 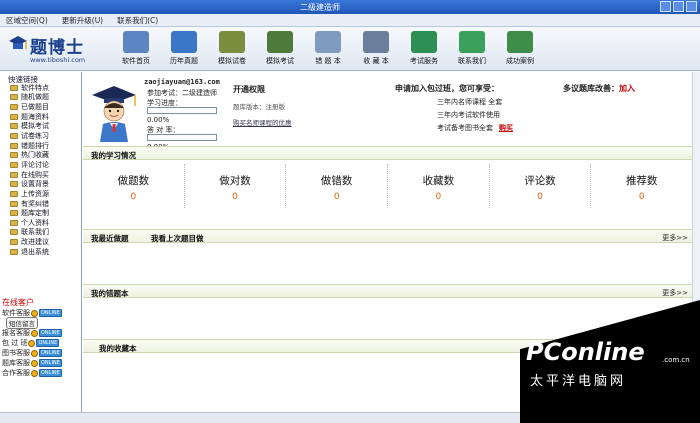 What do you see at coordinates (29, 146) in the screenshot?
I see `sidebar-item-6: 错题排行` at bounding box center [29, 146].